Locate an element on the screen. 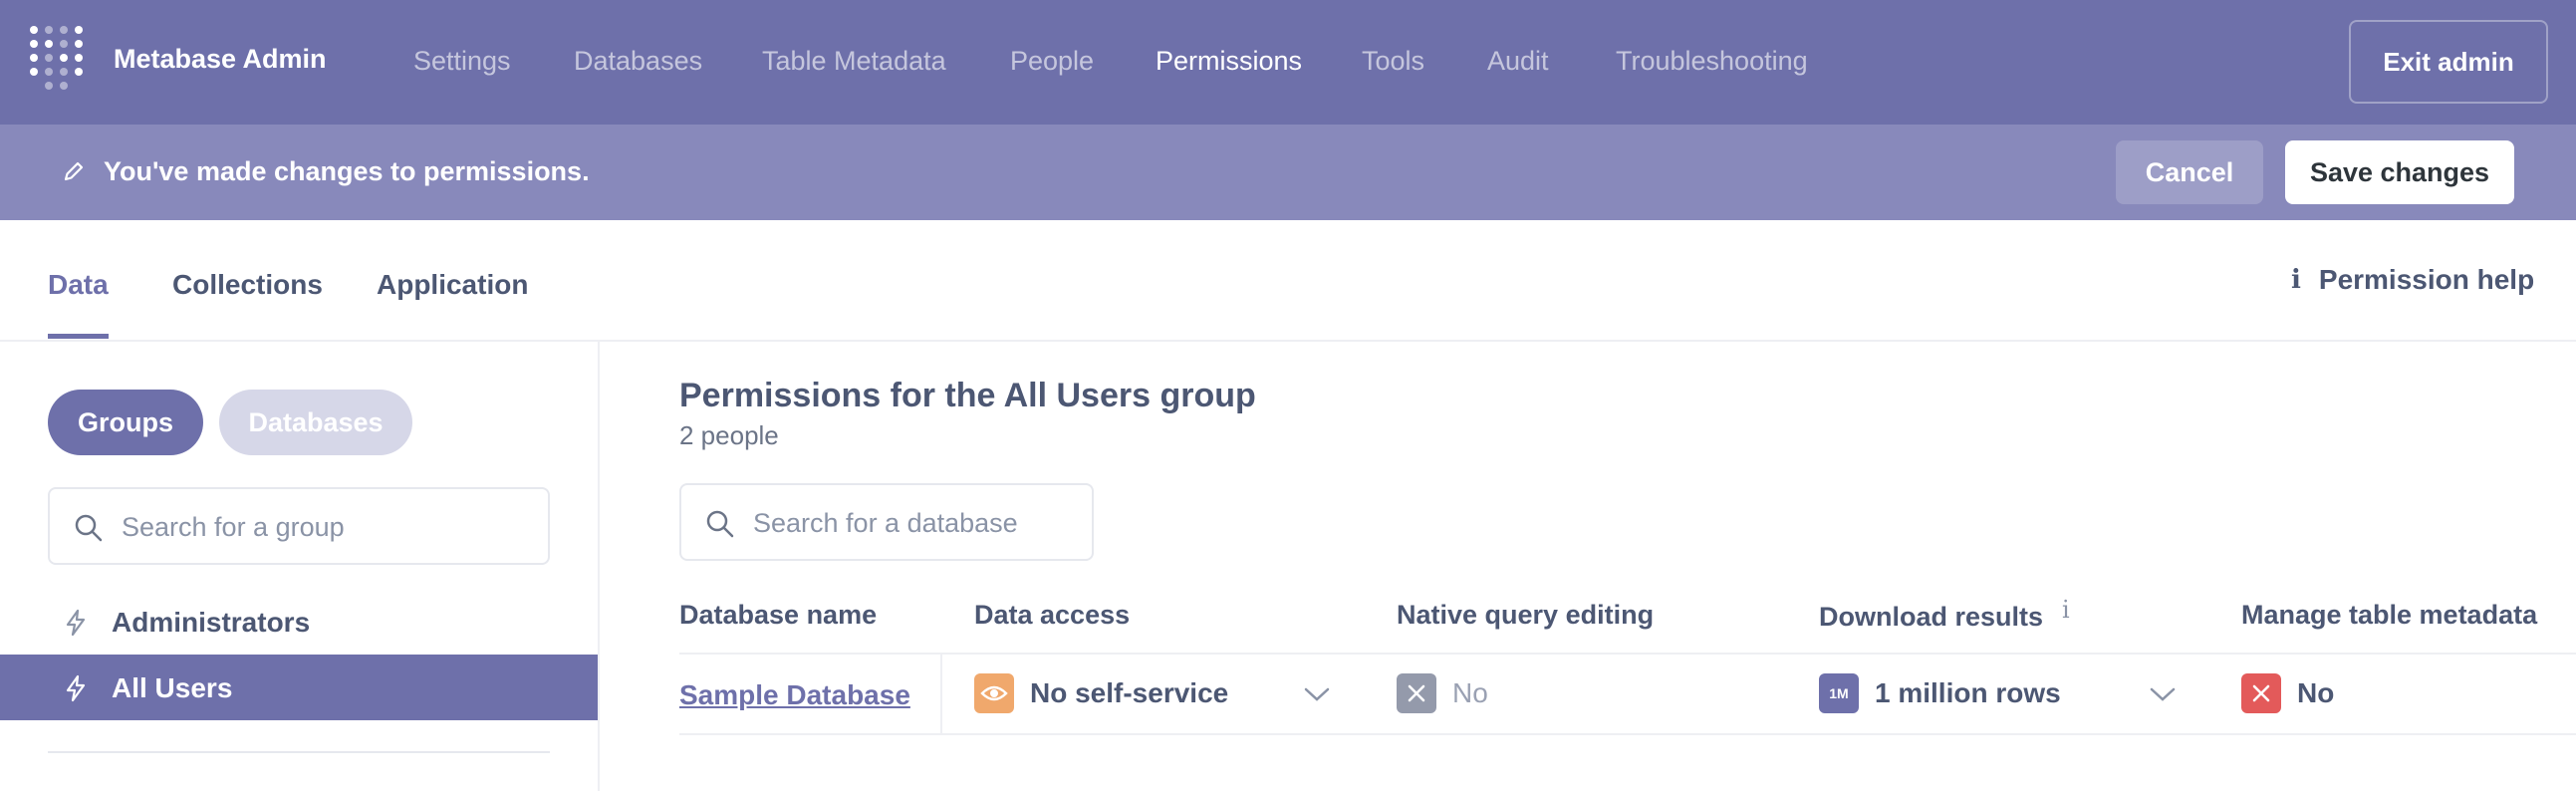  nav-link-table-metadata: Table Metadata is located at coordinates (854, 62).